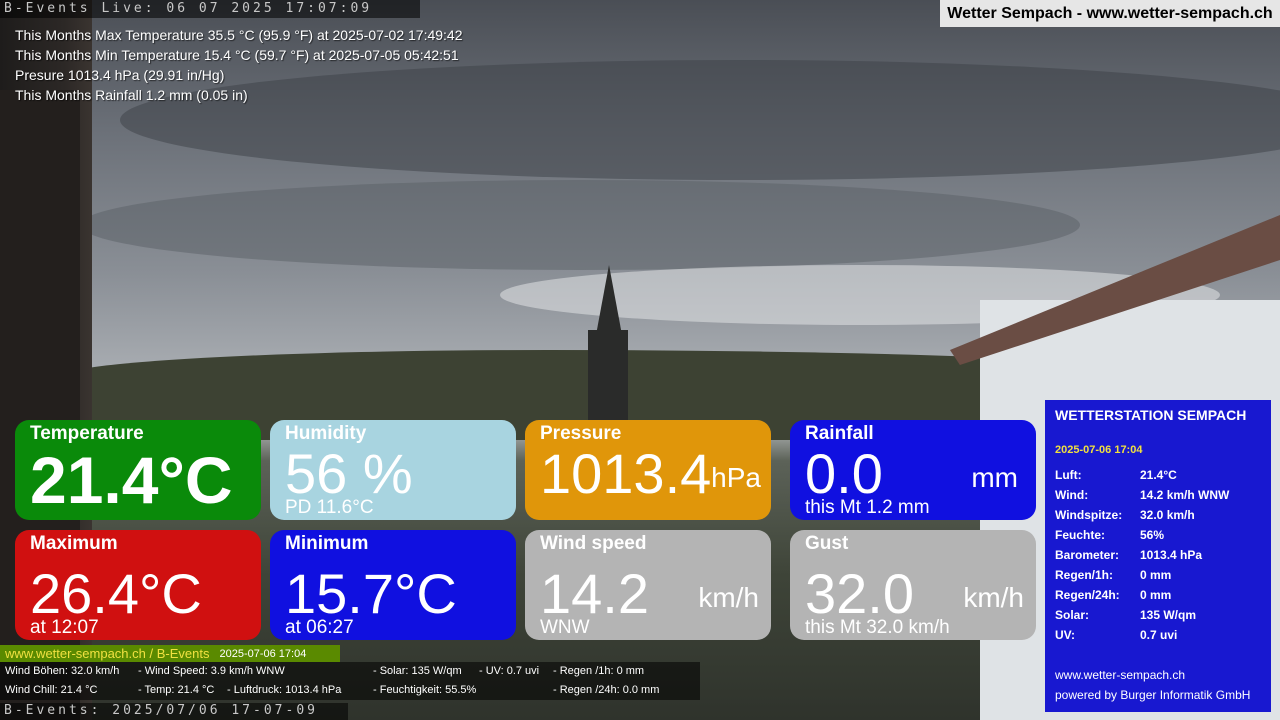 Image resolution: width=1280 pixels, height=720 pixels. What do you see at coordinates (736, 477) in the screenshot?
I see `tile-unit: hPa` at bounding box center [736, 477].